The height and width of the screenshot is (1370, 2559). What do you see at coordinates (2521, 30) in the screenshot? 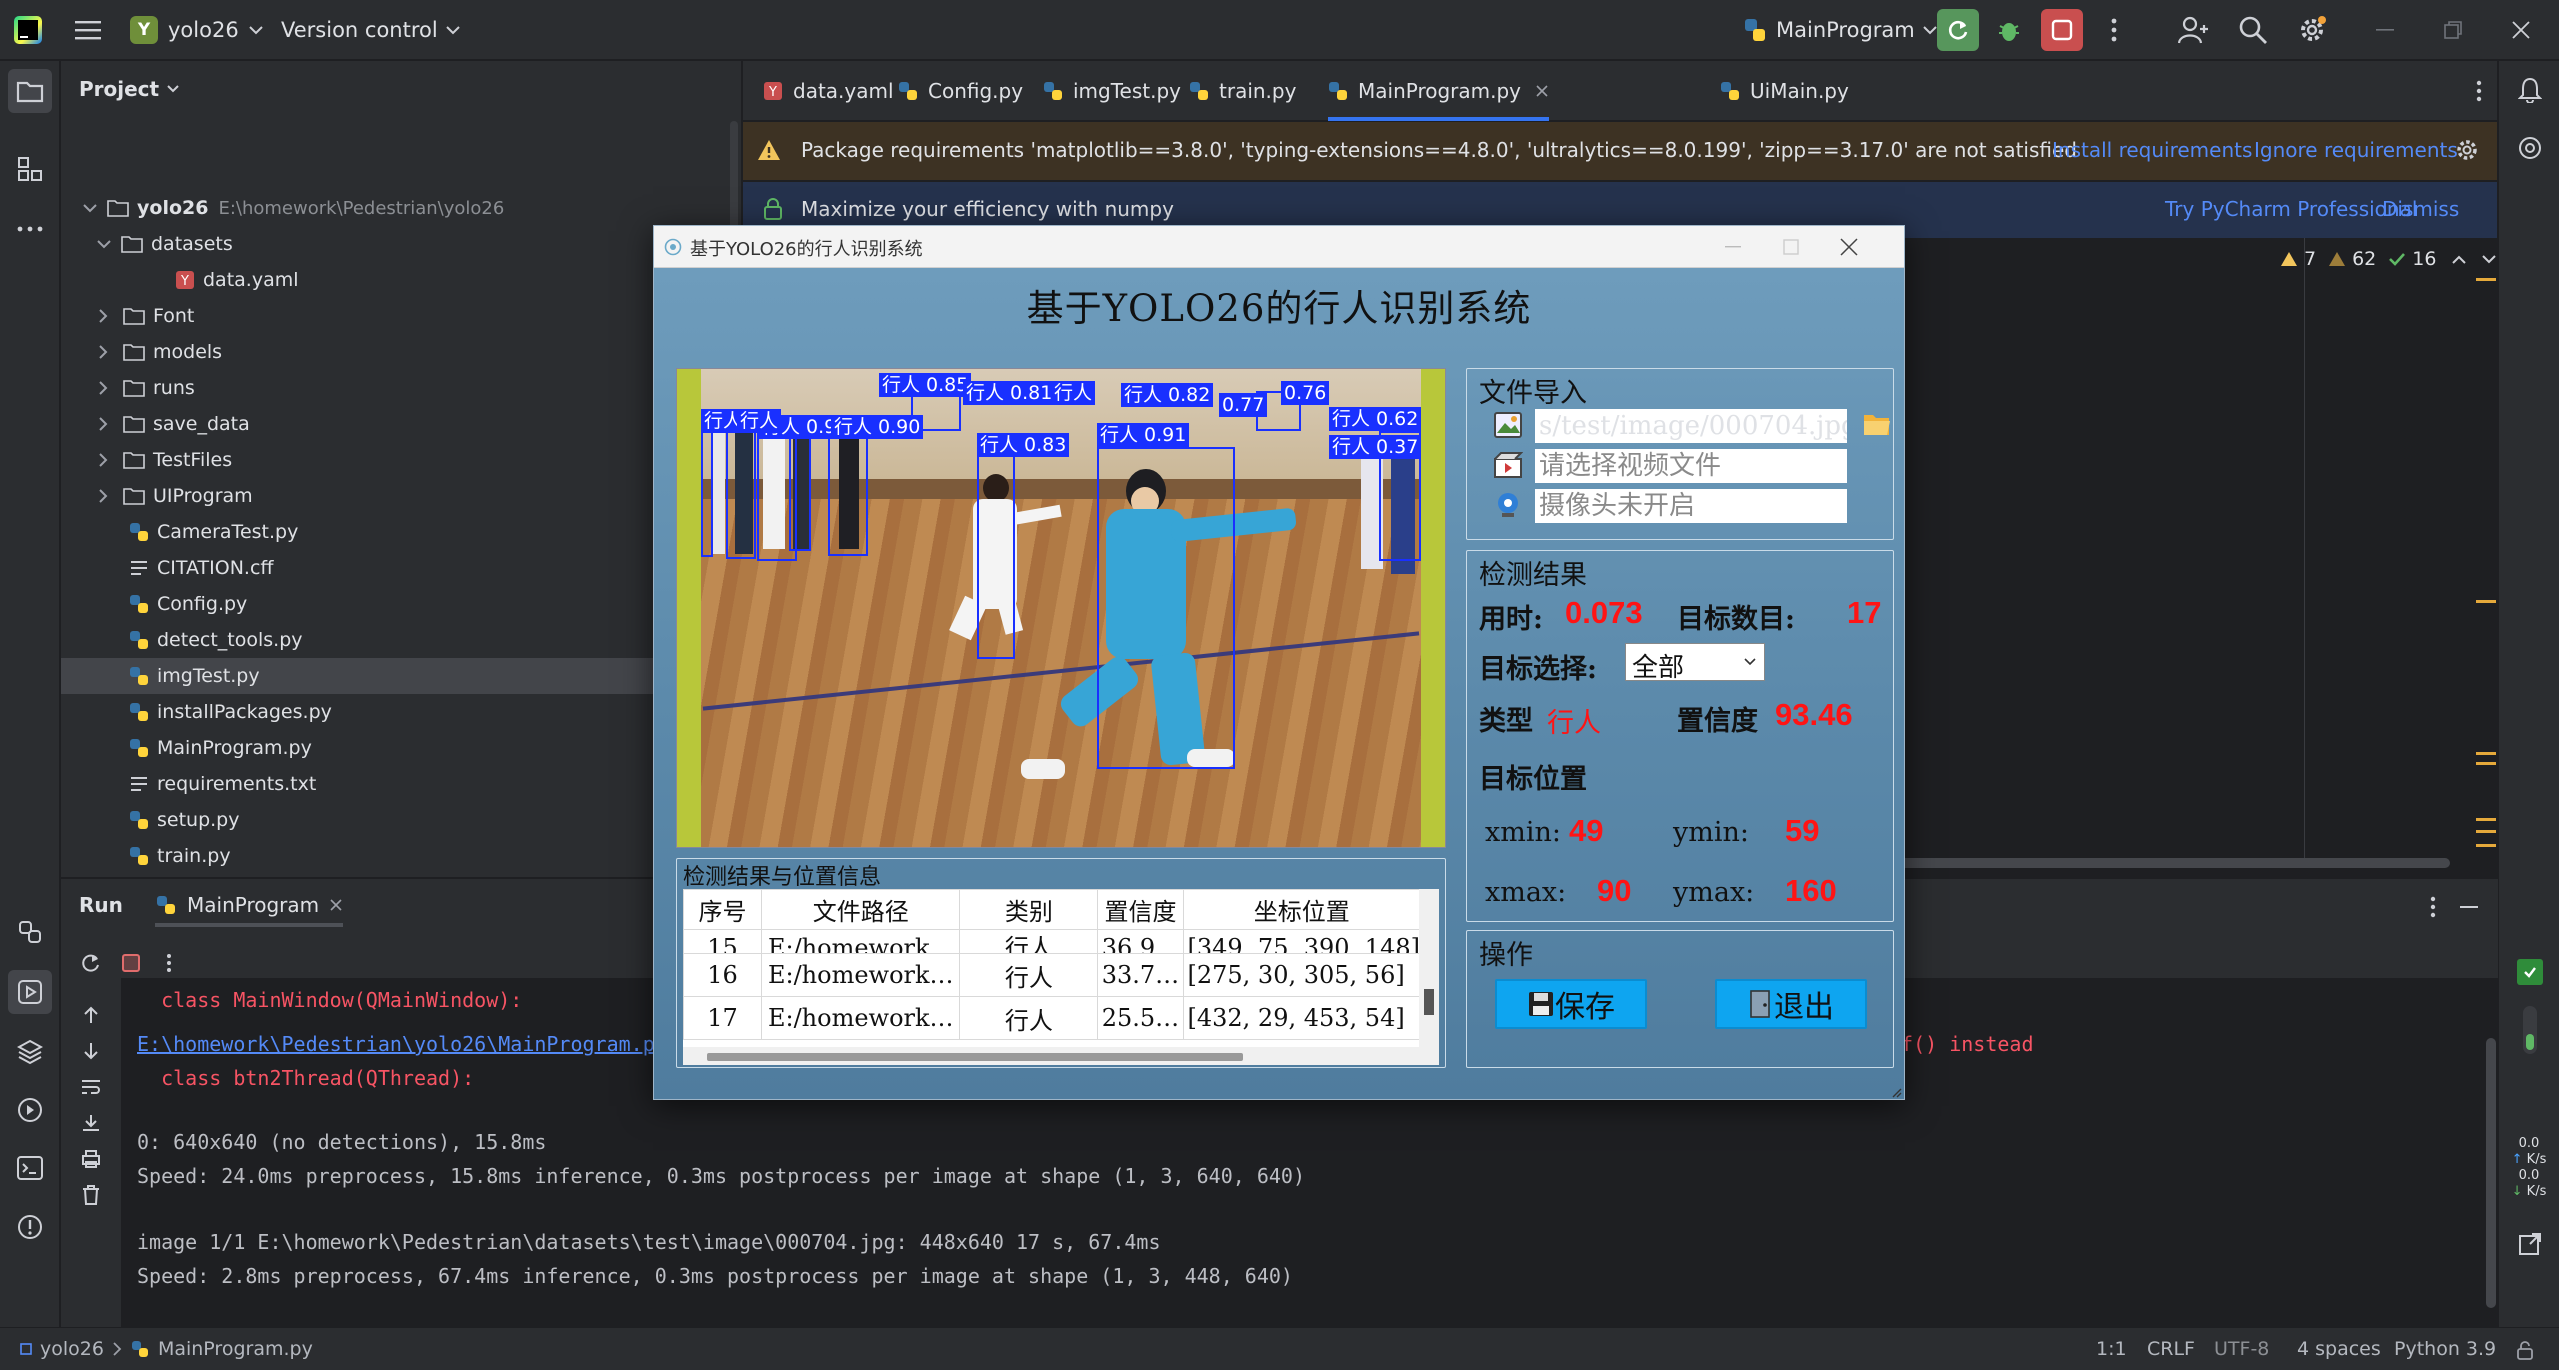
I see `close-window-icon` at bounding box center [2521, 30].